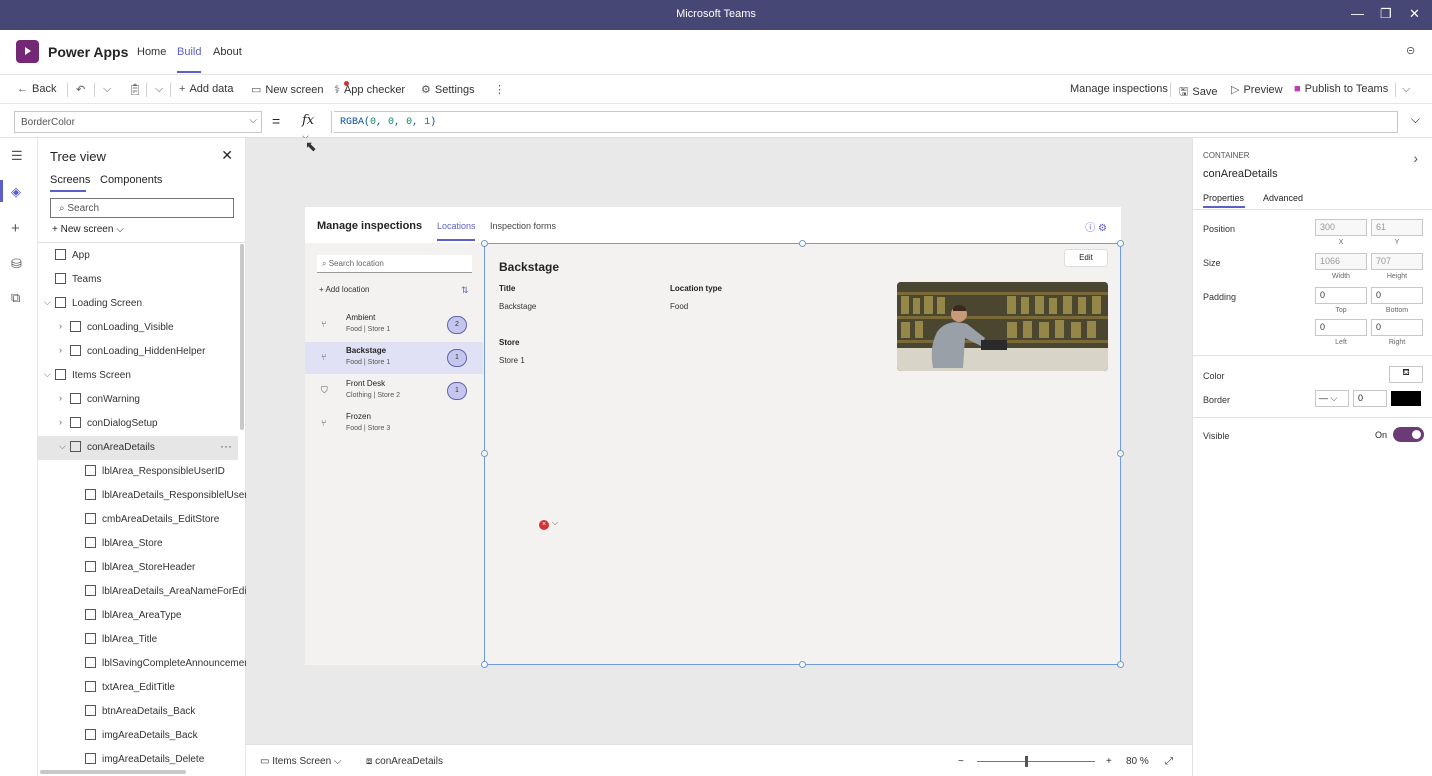  What do you see at coordinates (1283, 198) in the screenshot?
I see `tab-advanced: Advanced` at bounding box center [1283, 198].